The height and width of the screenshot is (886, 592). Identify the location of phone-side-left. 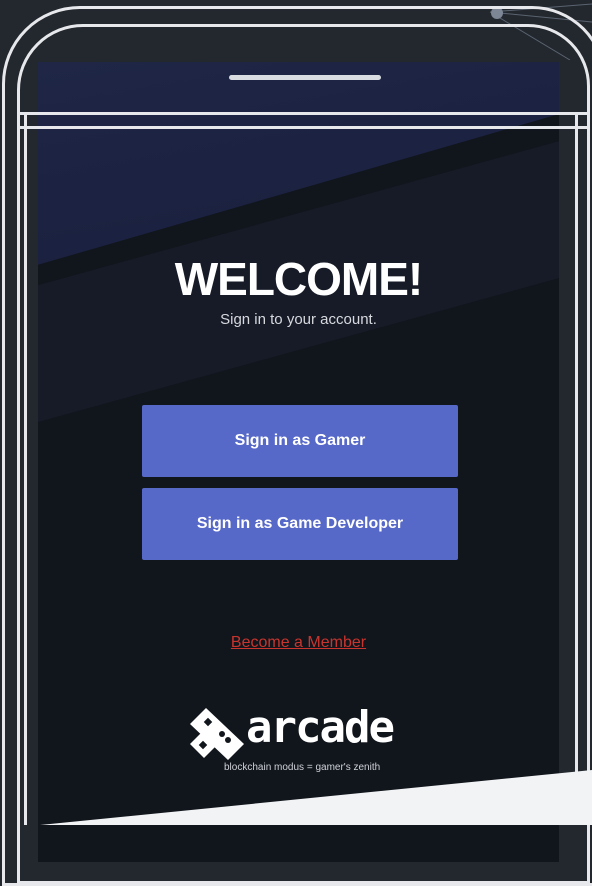
(25, 468).